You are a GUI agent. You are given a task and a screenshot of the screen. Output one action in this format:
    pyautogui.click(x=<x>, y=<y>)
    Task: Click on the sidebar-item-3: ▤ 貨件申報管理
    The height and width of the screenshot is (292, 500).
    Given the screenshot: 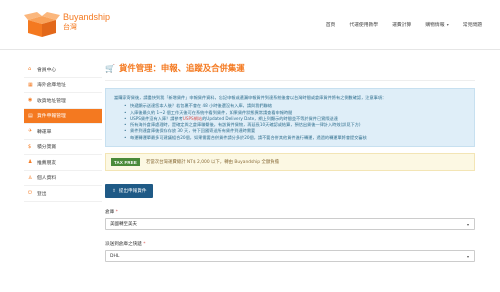 What is the action you would take?
    pyautogui.click(x=63, y=116)
    